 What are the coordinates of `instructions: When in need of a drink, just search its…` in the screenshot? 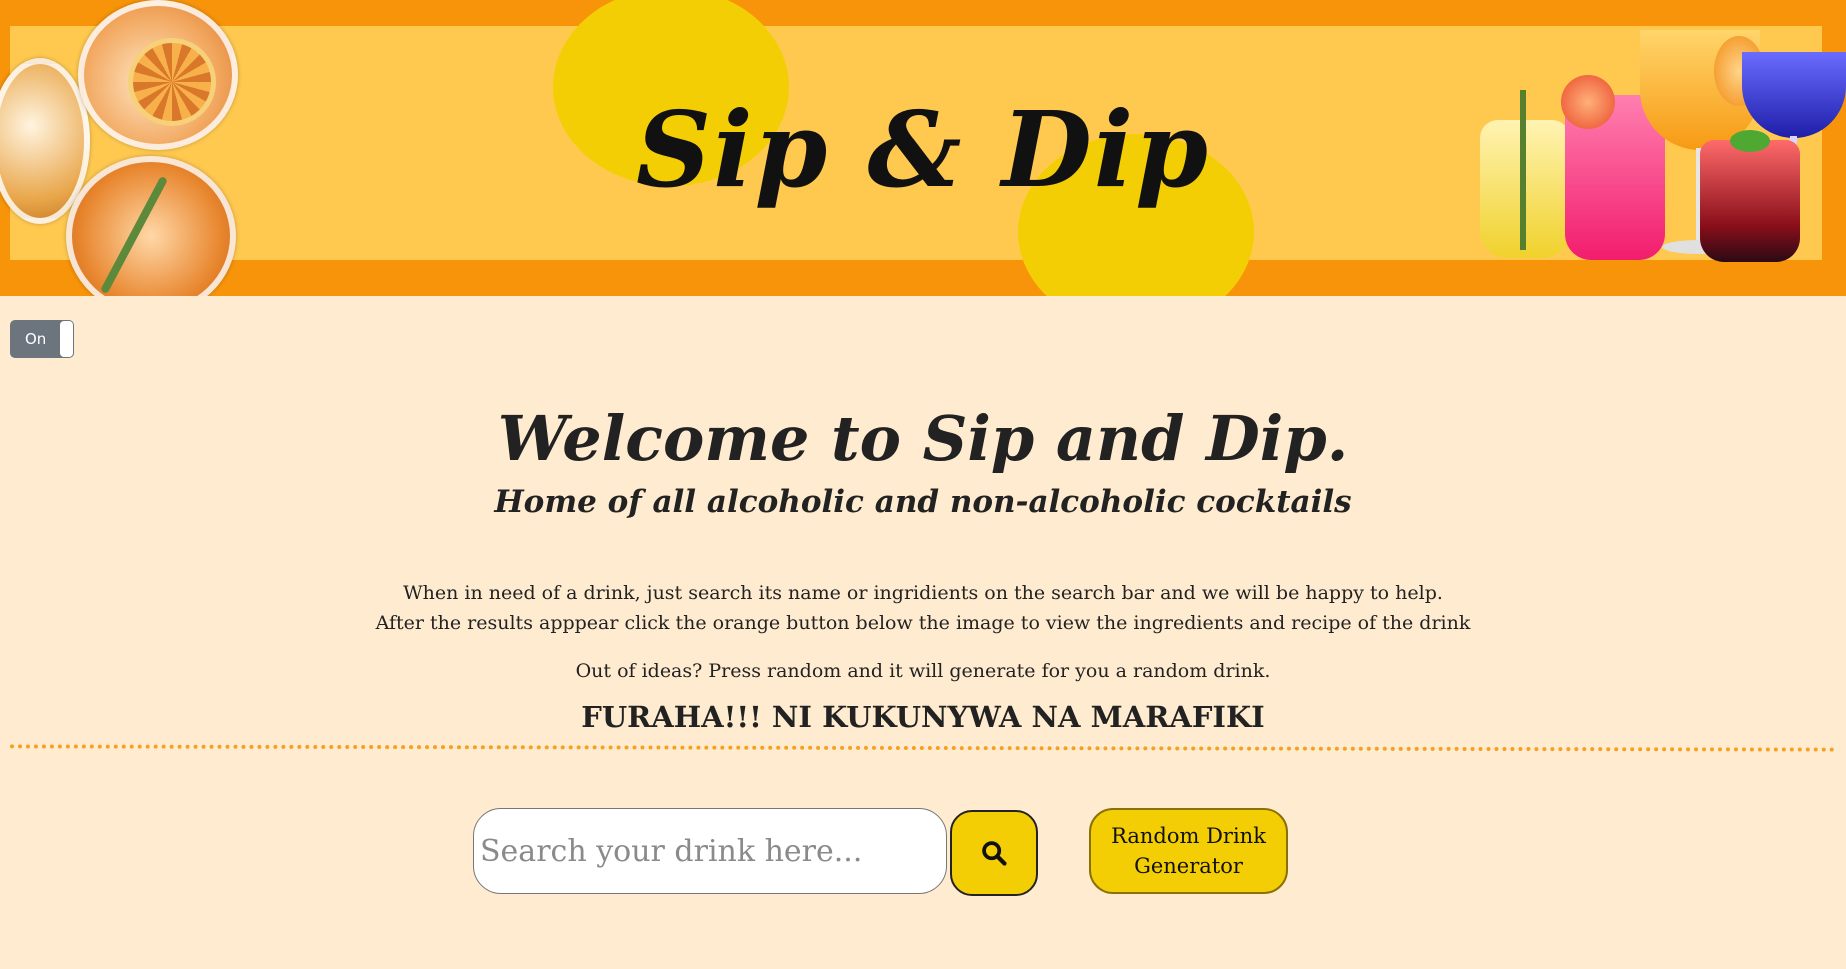 It's located at (923, 608).